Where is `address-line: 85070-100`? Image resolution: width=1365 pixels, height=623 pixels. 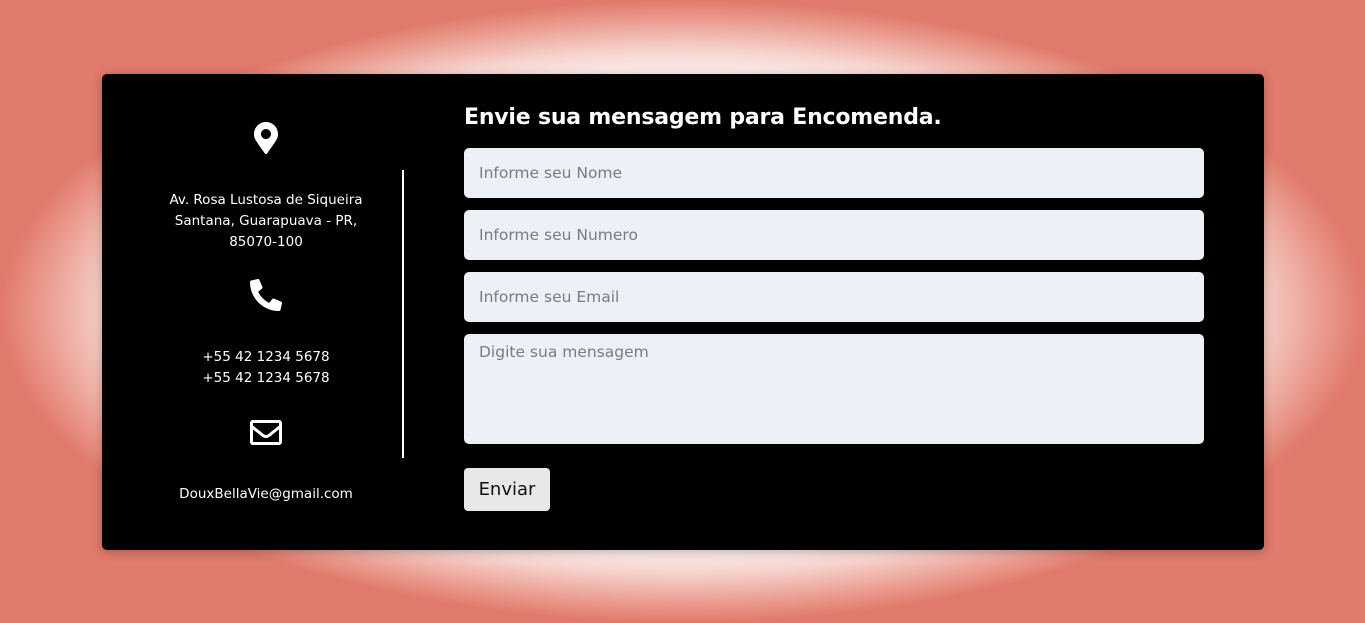
address-line: 85070-100 is located at coordinates (266, 242).